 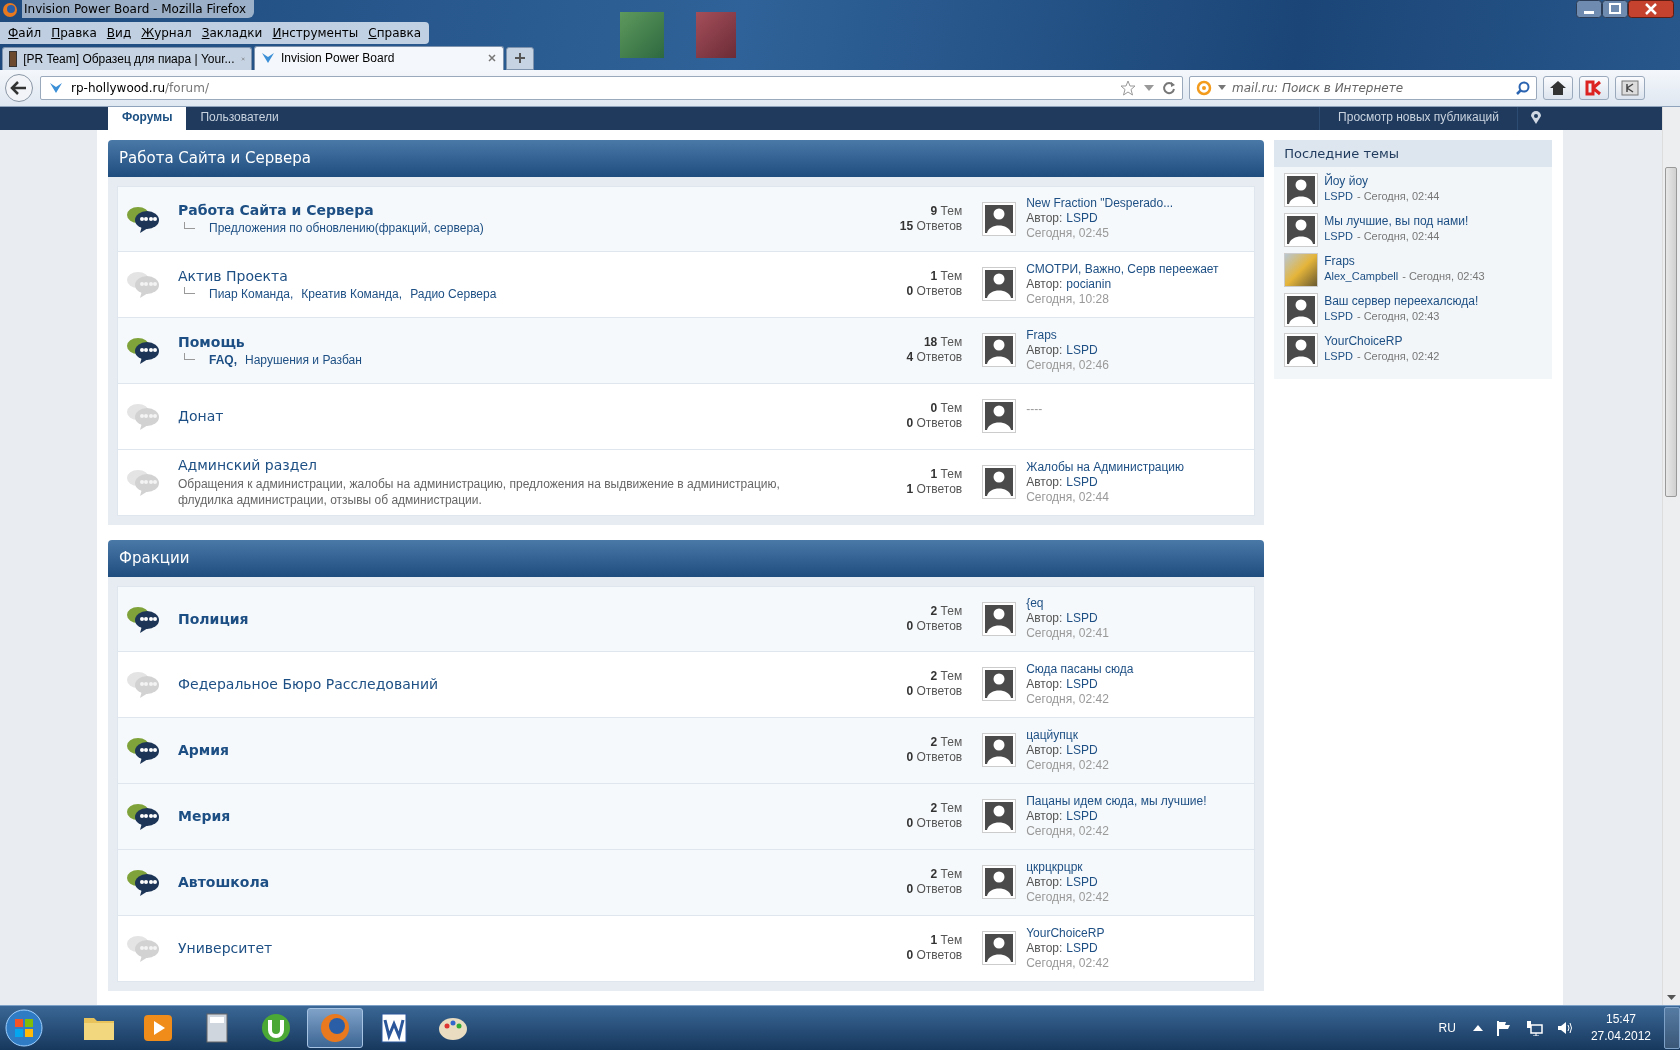 What do you see at coordinates (1671, 556) in the screenshot?
I see `scrollbar` at bounding box center [1671, 556].